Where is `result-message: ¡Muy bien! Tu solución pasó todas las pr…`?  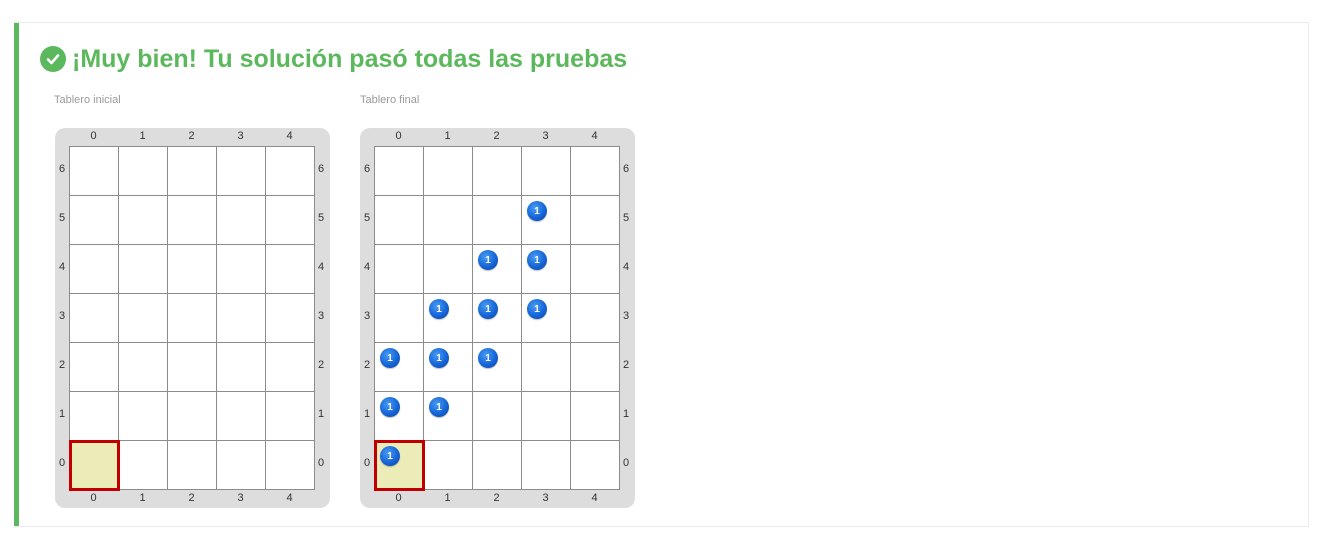
result-message: ¡Muy bien! Tu solución pasó todas las pr… is located at coordinates (350, 58).